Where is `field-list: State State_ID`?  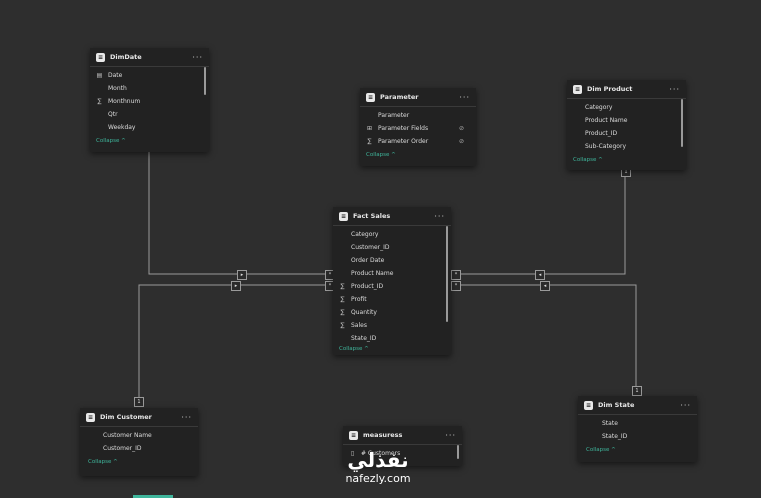
field-list: State State_ID is located at coordinates (637, 430).